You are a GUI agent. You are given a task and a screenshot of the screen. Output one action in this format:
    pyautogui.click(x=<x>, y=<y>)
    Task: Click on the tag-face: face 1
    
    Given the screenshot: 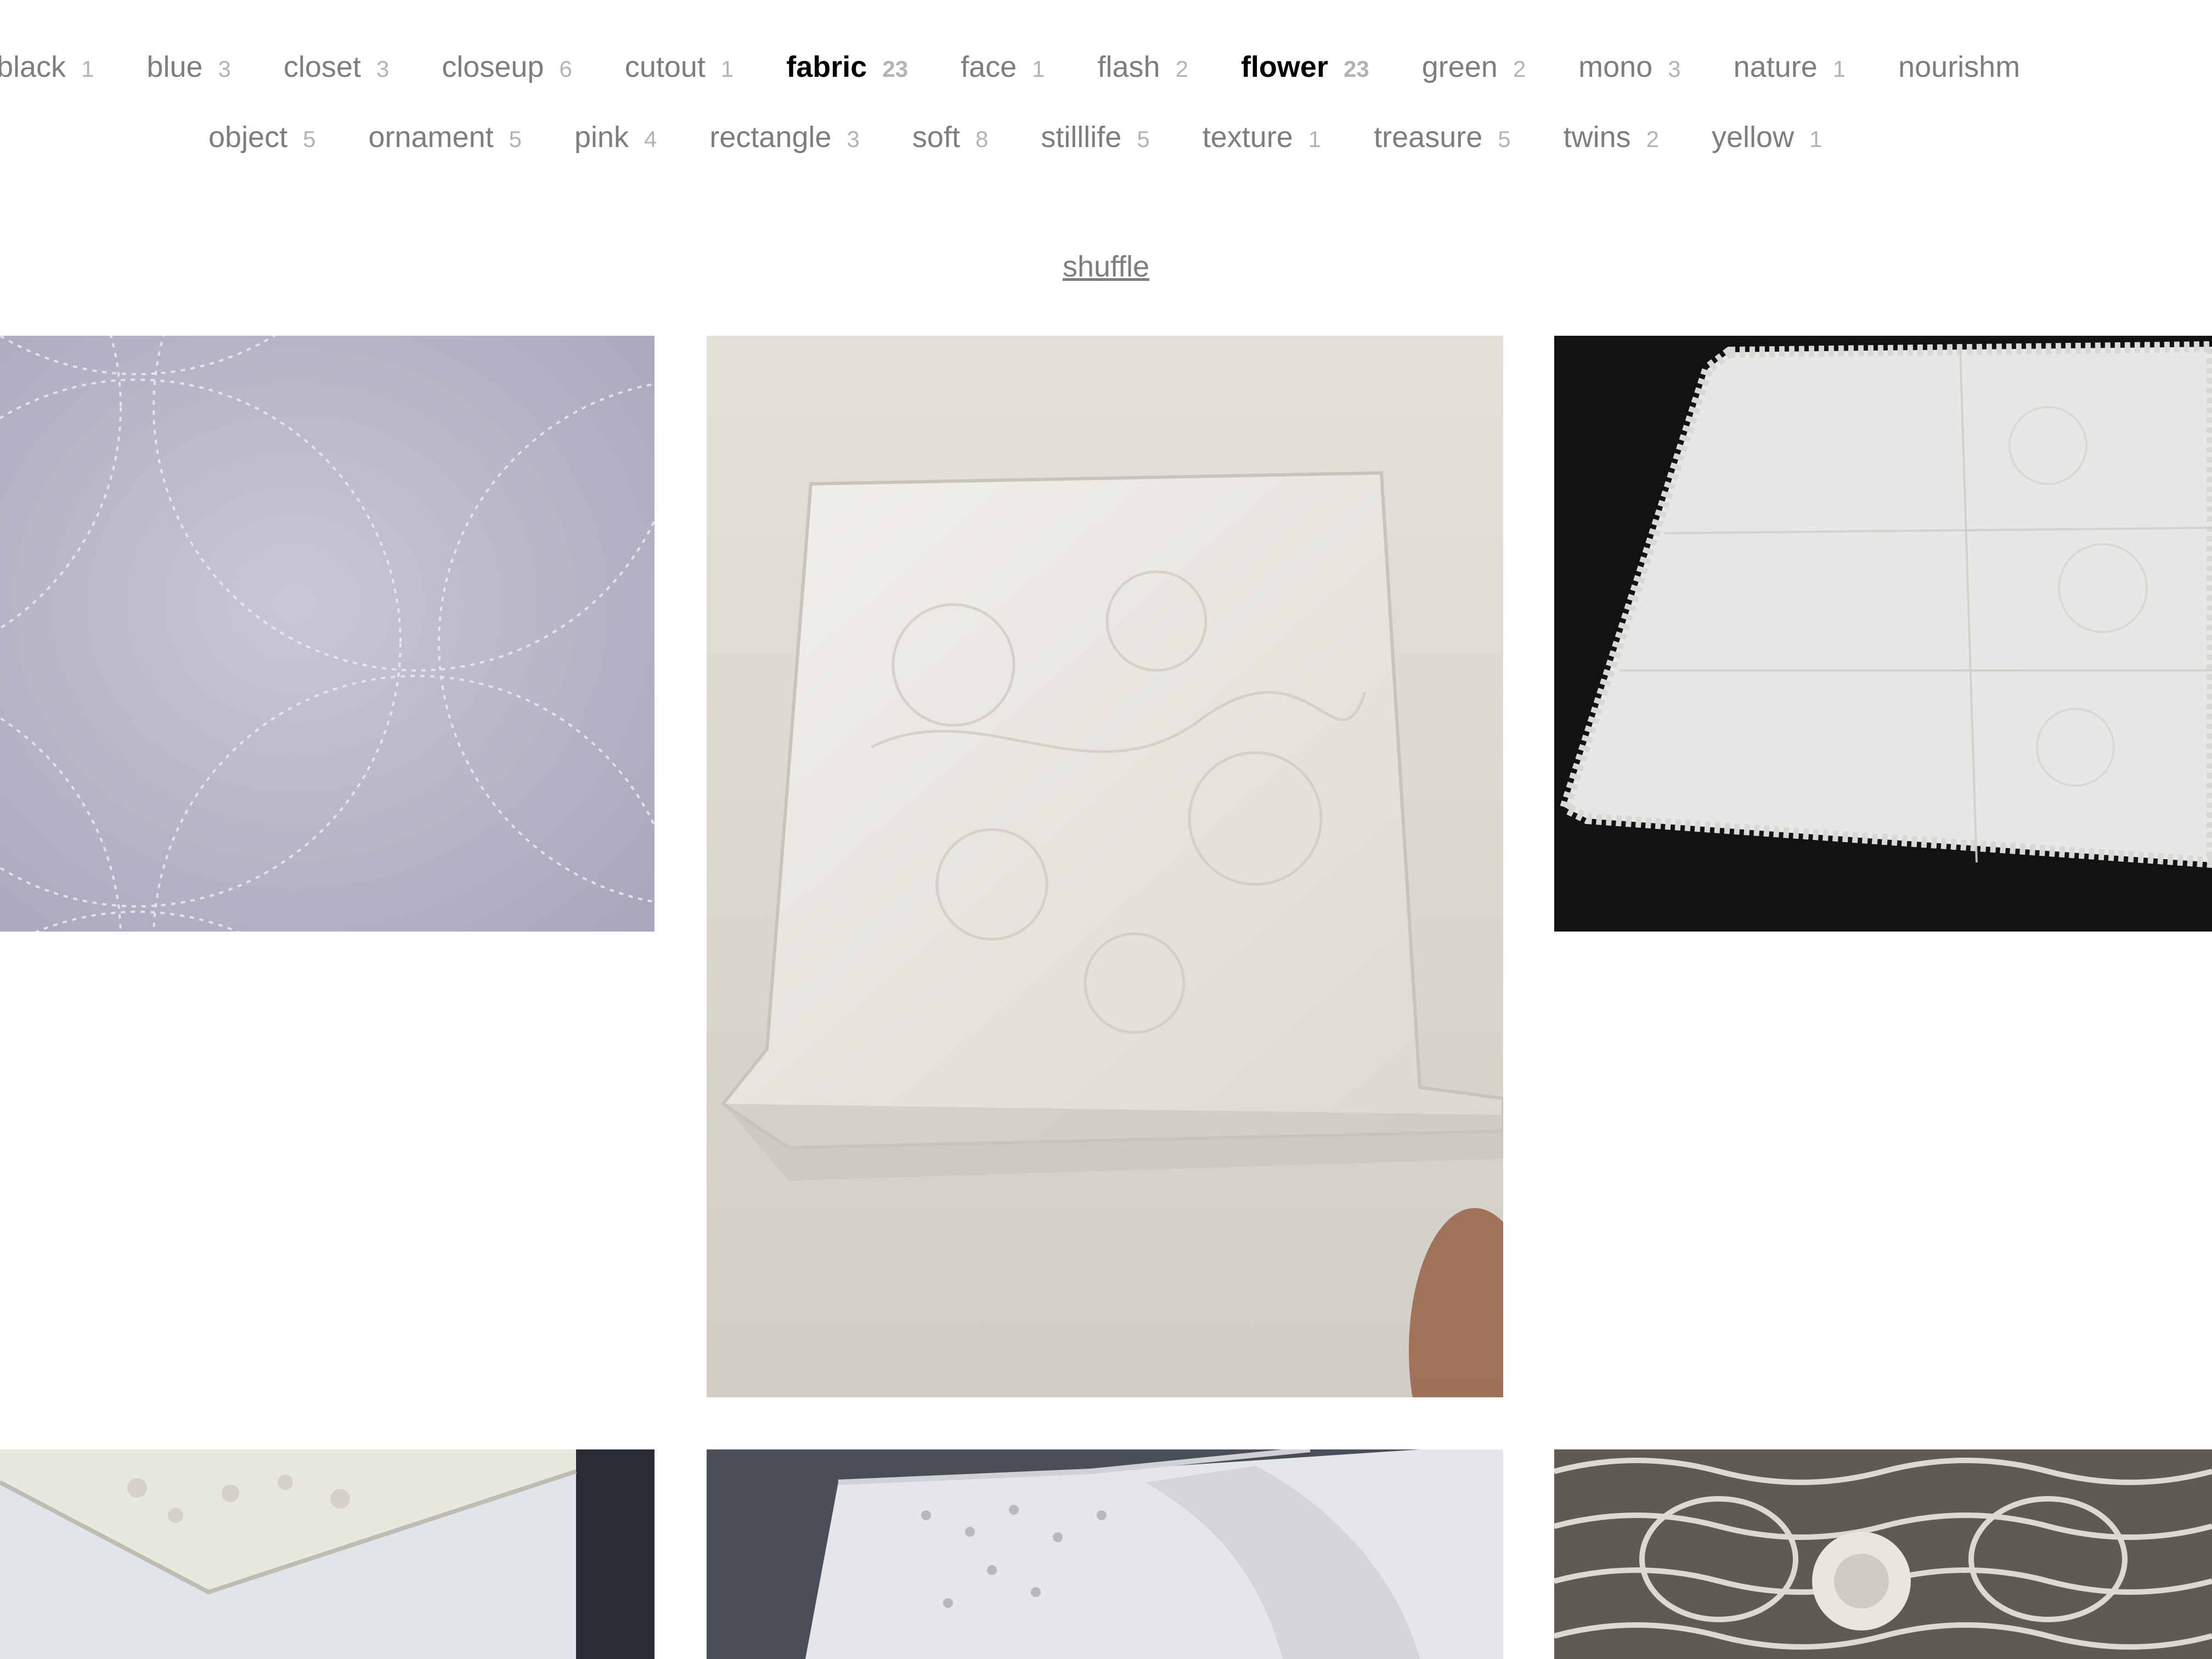 What is the action you would take?
    pyautogui.click(x=1003, y=67)
    